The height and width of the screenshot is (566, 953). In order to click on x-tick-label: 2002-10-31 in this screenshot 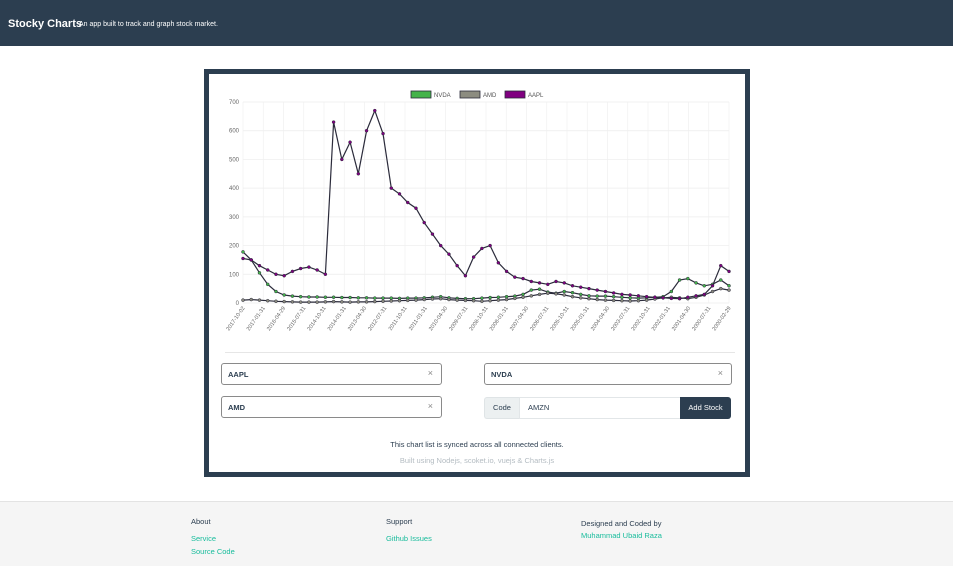, I will do `click(641, 319)`.